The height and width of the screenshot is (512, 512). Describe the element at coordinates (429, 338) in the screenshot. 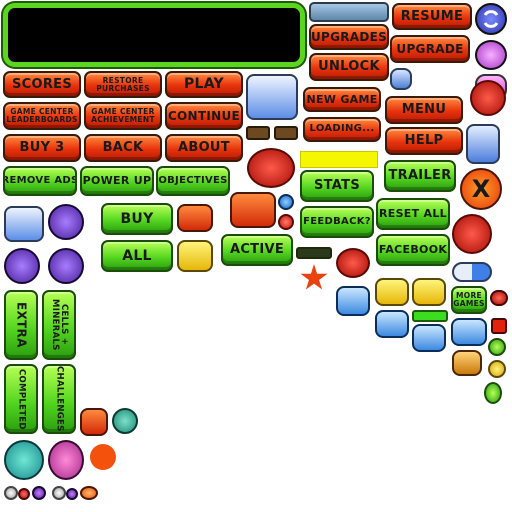

I see `plus-minus-icon` at that location.